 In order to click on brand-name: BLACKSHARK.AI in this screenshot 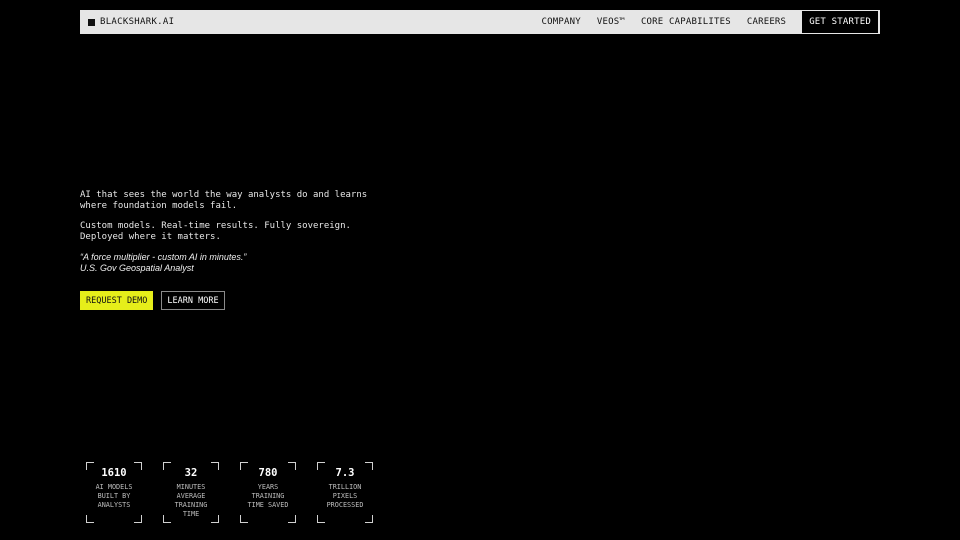, I will do `click(137, 22)`.